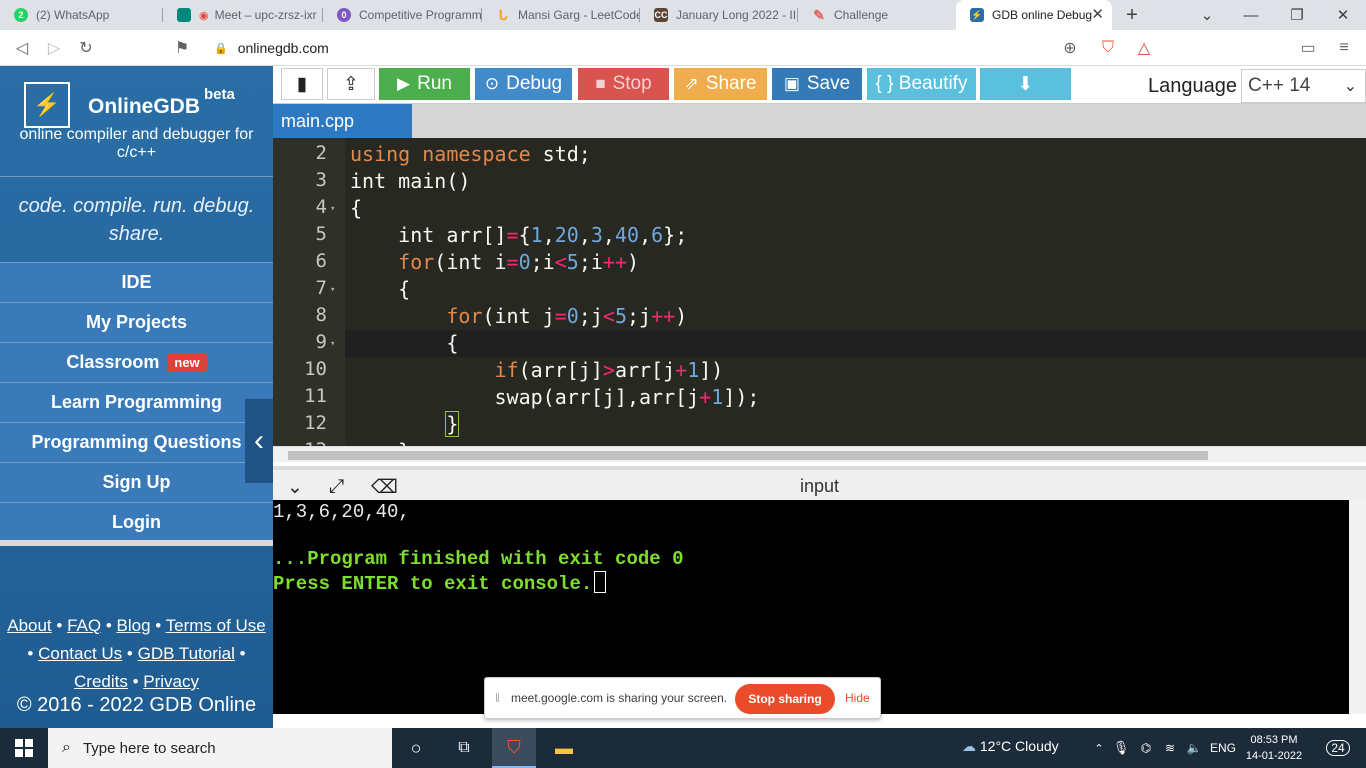  What do you see at coordinates (149, 748) in the screenshot?
I see `search-placeholder: Type here to search` at bounding box center [149, 748].